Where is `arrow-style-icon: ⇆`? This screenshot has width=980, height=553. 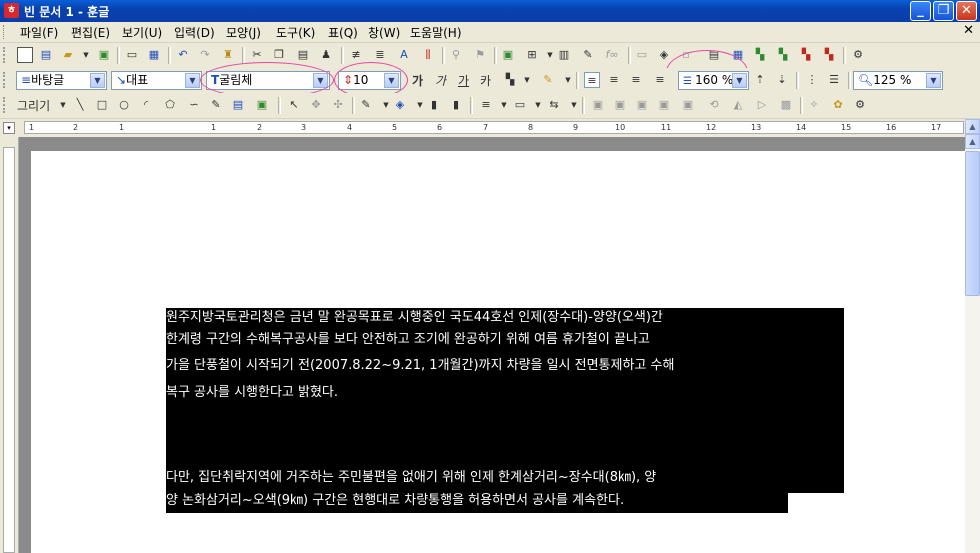 arrow-style-icon: ⇆ is located at coordinates (554, 105).